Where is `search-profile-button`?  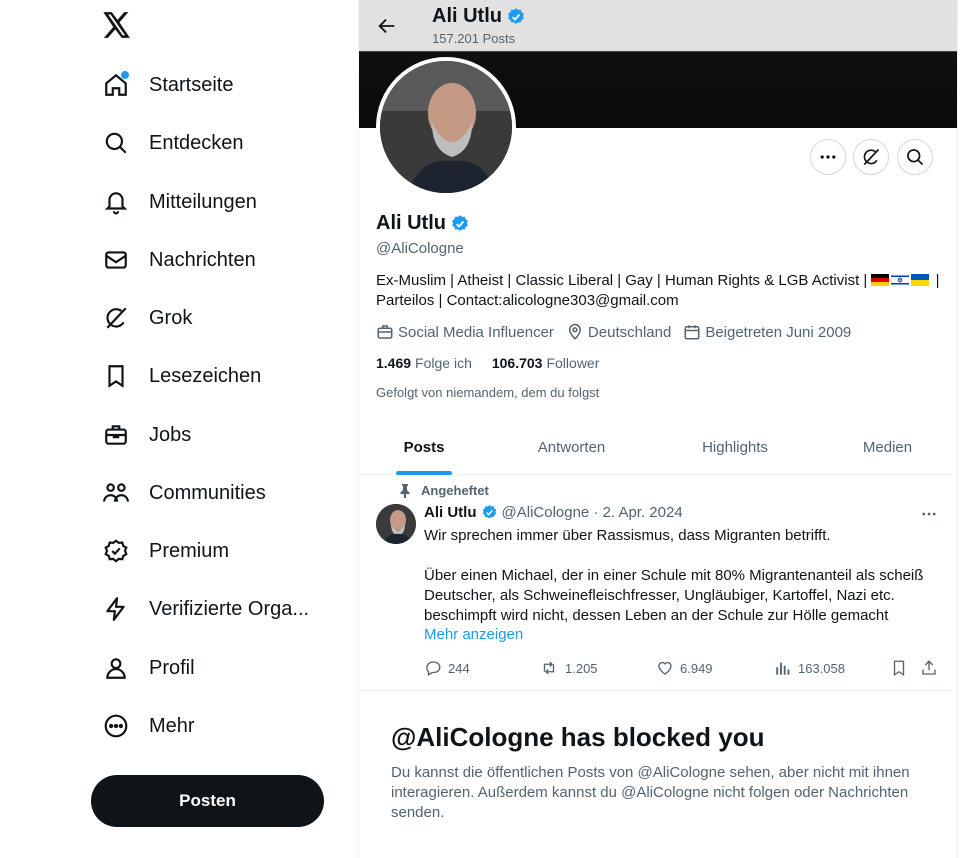 search-profile-button is located at coordinates (915, 157).